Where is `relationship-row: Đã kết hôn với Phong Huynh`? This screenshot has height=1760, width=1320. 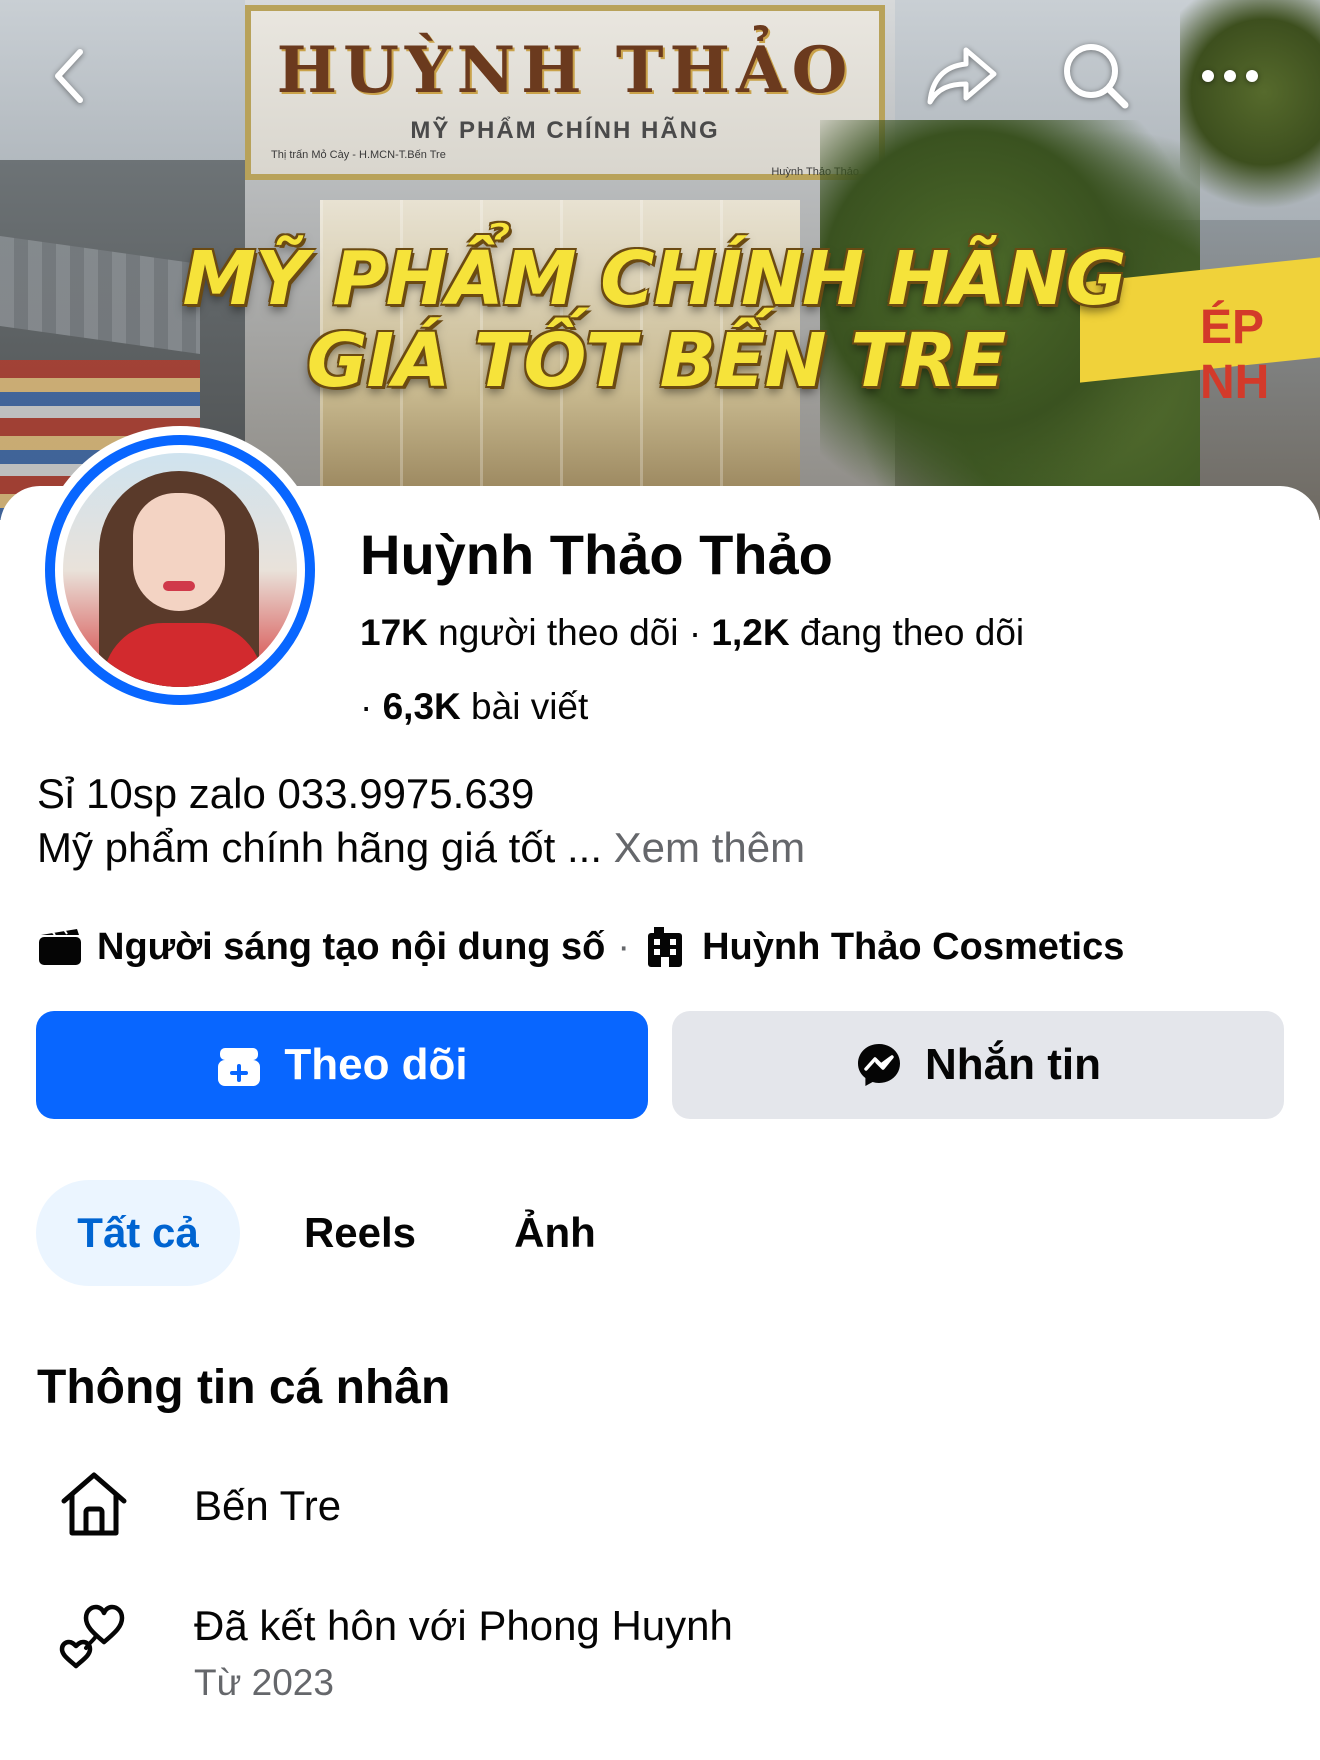
relationship-row: Đã kết hôn với Phong Huynh is located at coordinates (394, 1634).